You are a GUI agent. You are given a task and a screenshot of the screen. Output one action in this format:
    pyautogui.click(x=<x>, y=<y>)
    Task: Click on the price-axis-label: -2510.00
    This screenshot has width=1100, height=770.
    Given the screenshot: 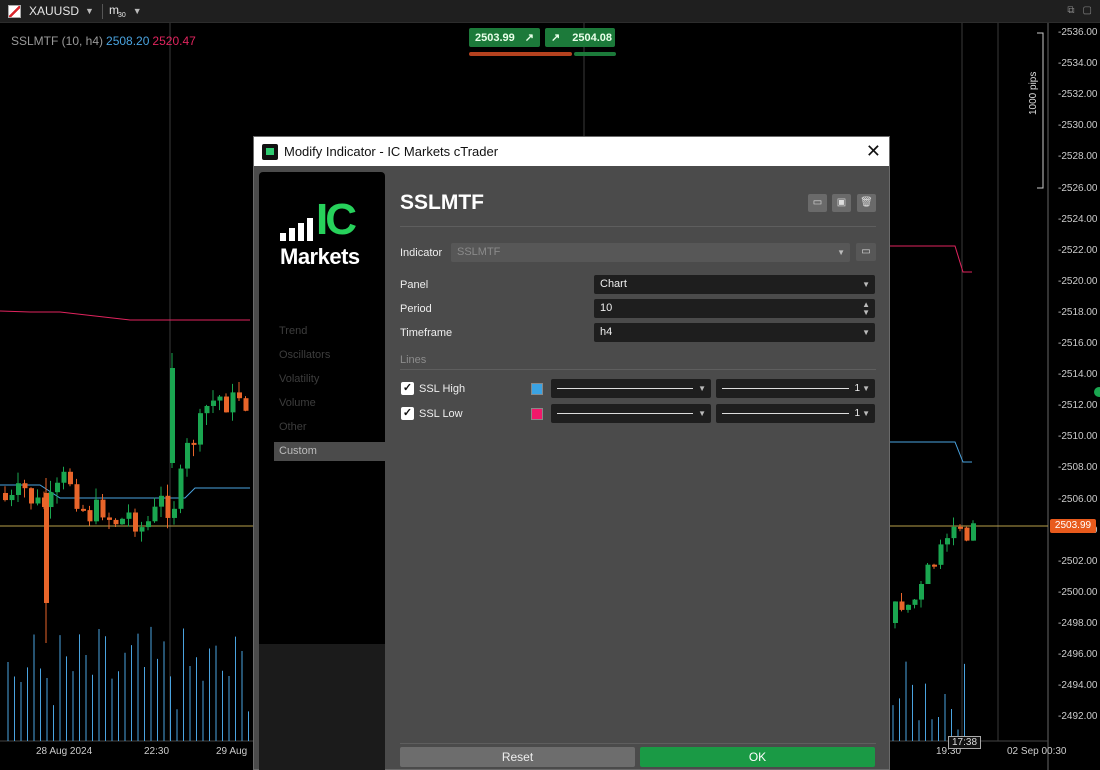 What is the action you would take?
    pyautogui.click(x=1078, y=437)
    